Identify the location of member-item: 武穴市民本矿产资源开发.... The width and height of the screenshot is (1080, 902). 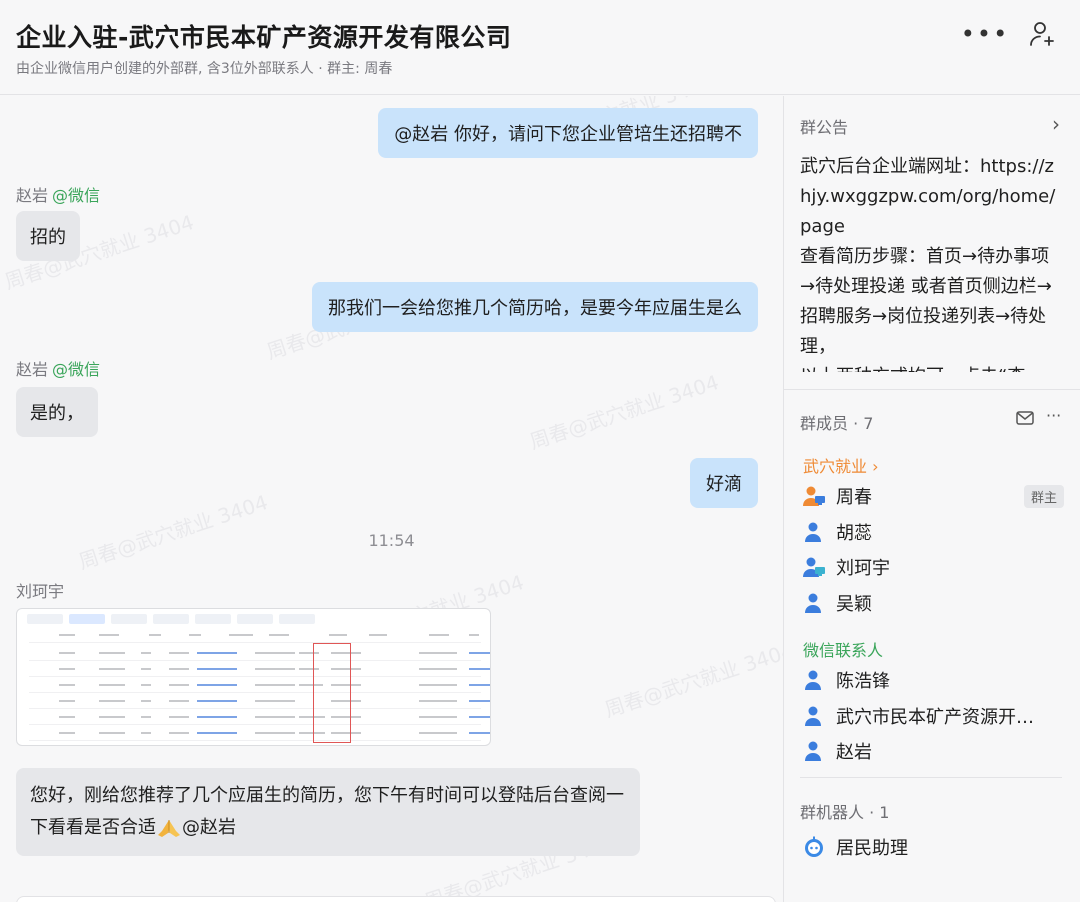
(933, 716).